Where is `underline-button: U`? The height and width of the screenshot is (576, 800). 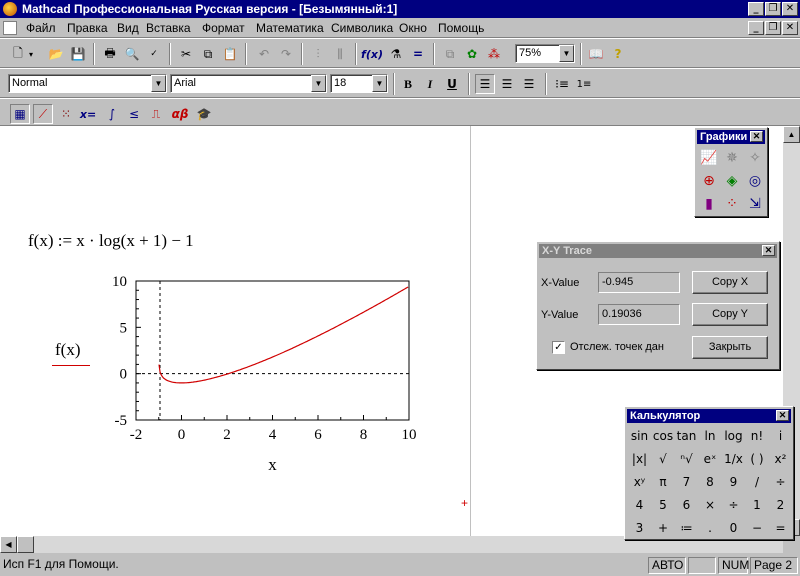 underline-button: U is located at coordinates (452, 84).